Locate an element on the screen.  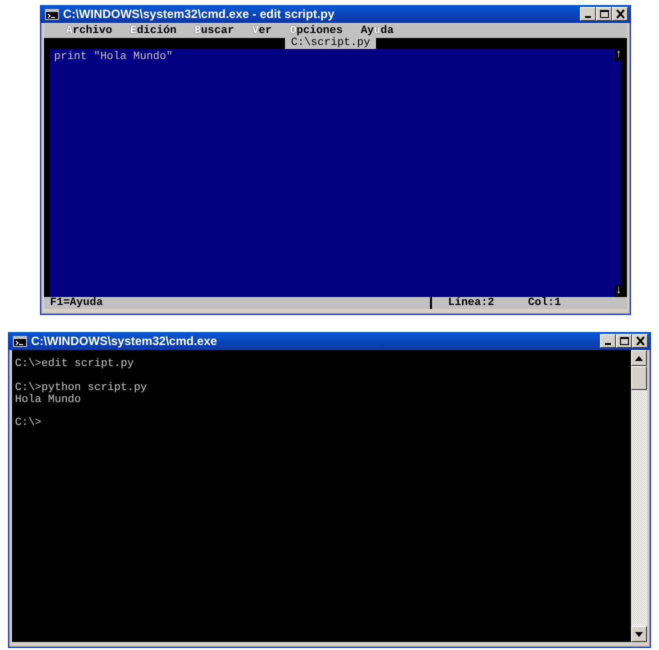
menu-item: Archivo is located at coordinates (89, 31).